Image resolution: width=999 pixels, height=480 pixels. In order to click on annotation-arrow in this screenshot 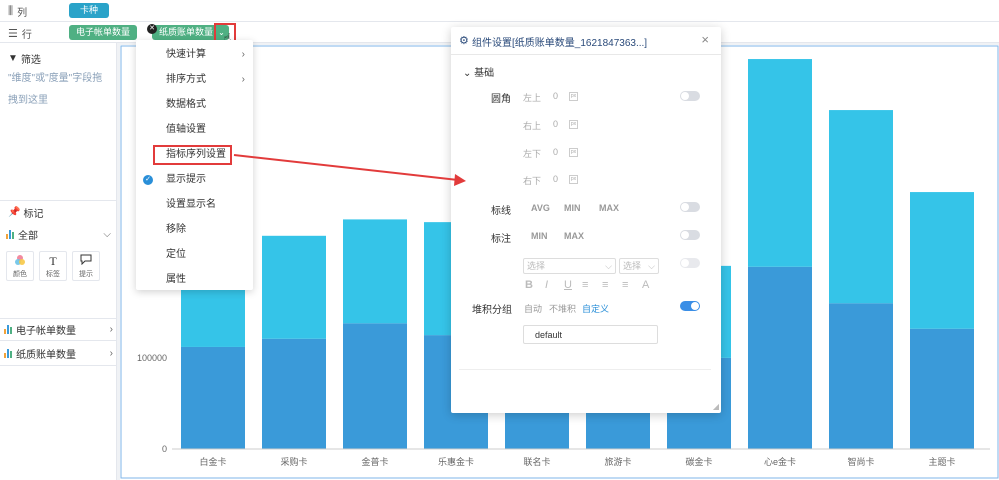, I will do `click(349, 170)`.